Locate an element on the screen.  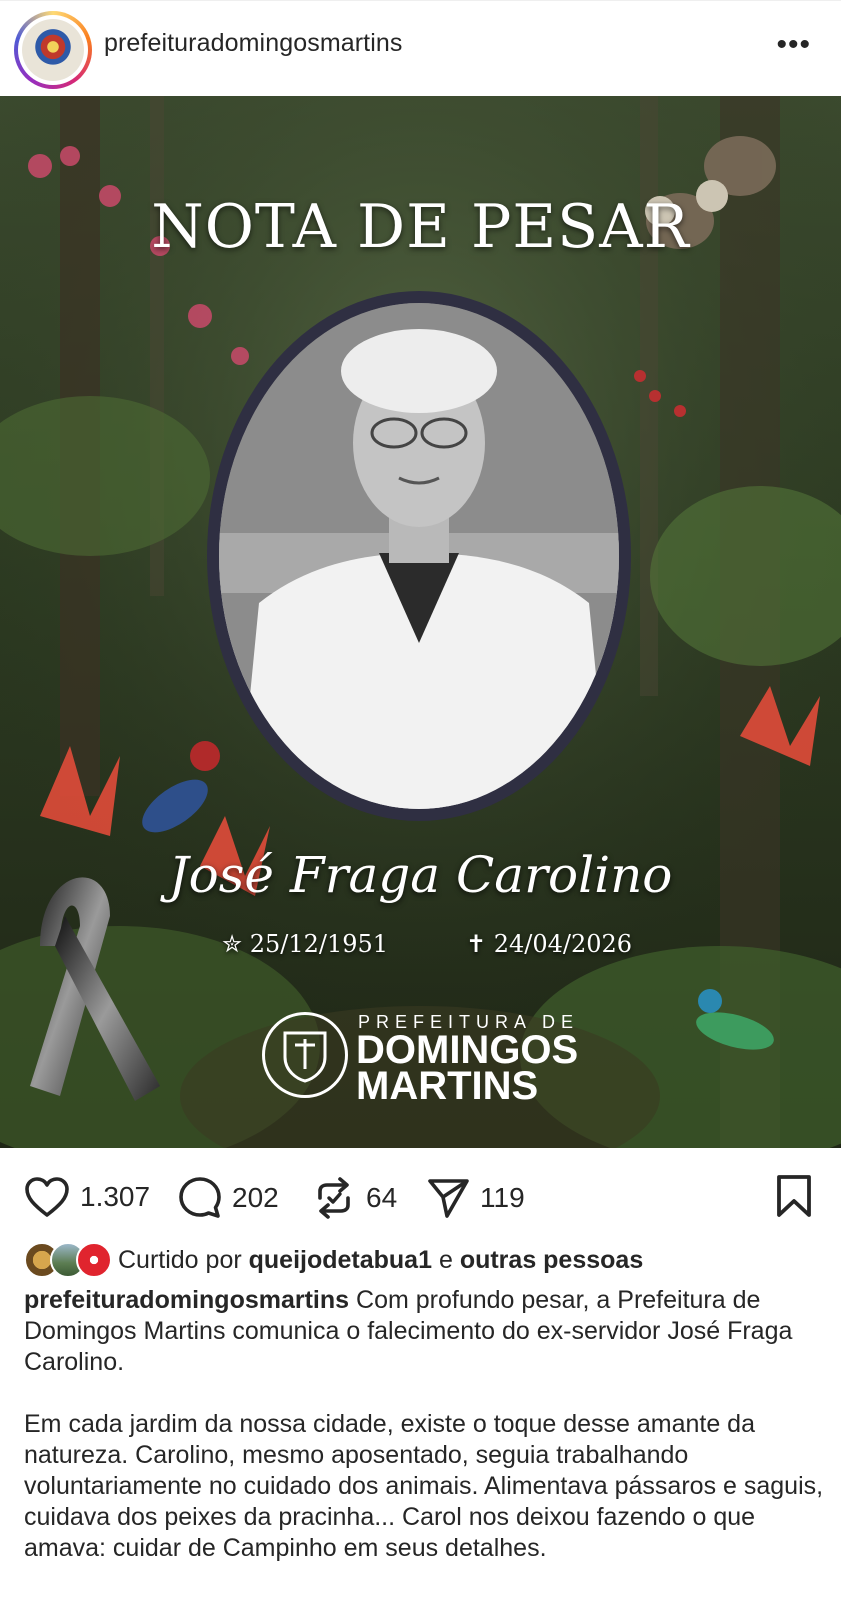
like-button: 1.307 is located at coordinates (87, 1197).